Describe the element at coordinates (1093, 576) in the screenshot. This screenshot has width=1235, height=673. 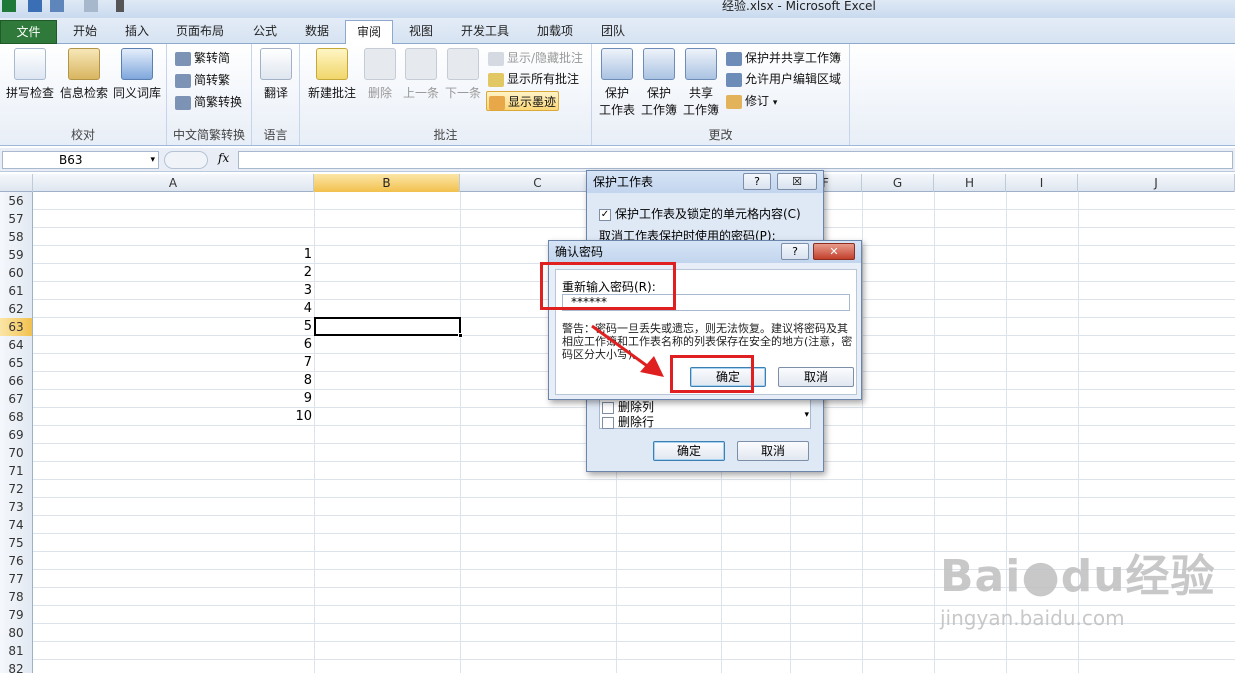
I see `watermark-brand2: du` at that location.